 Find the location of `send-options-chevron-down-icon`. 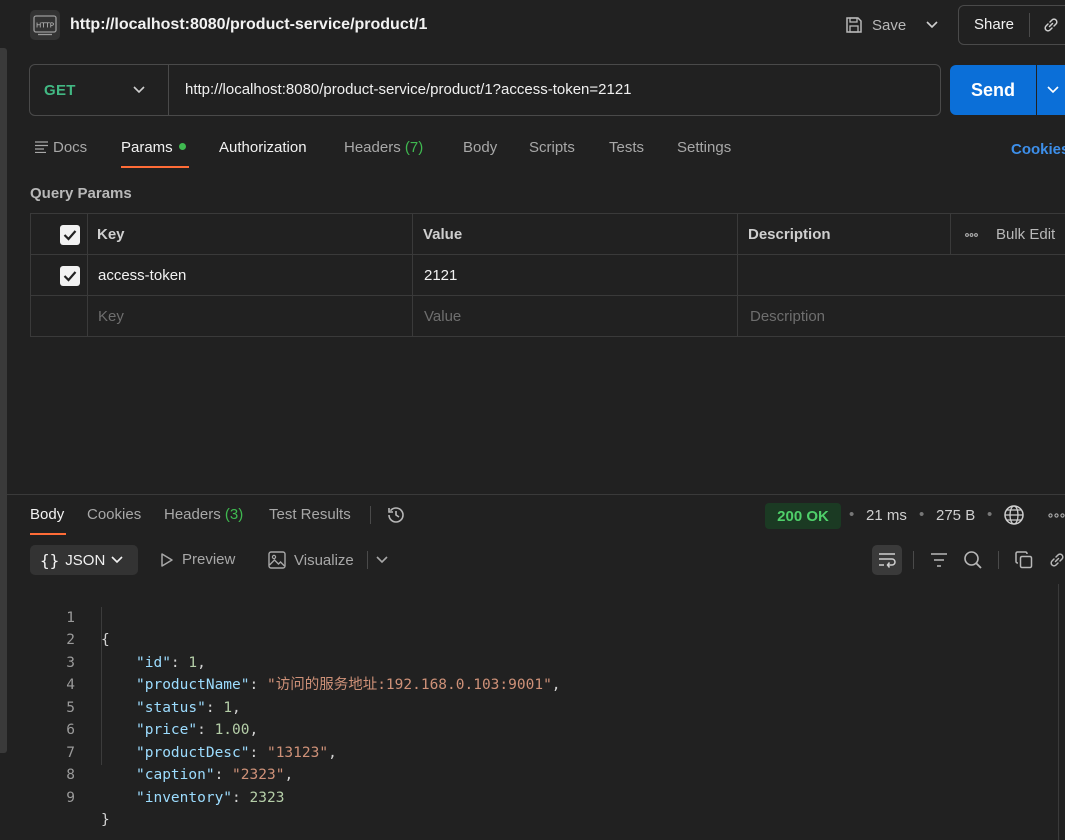

send-options-chevron-down-icon is located at coordinates (1051, 90).